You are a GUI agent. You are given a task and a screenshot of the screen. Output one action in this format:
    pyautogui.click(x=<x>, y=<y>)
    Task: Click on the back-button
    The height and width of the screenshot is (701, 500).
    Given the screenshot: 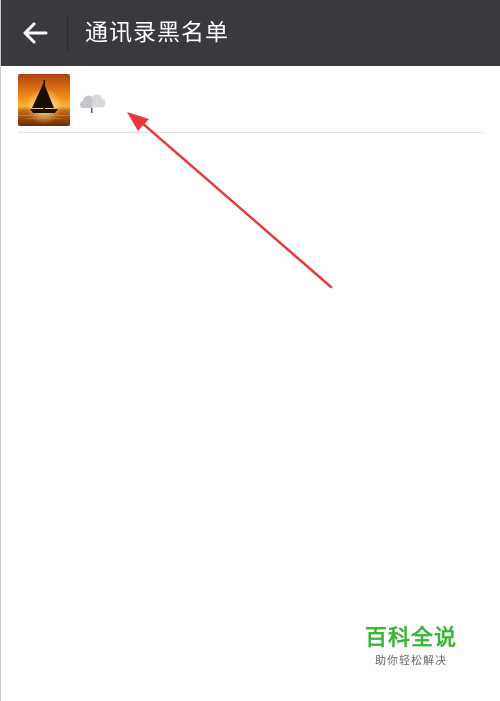 What is the action you would take?
    pyautogui.click(x=35, y=33)
    